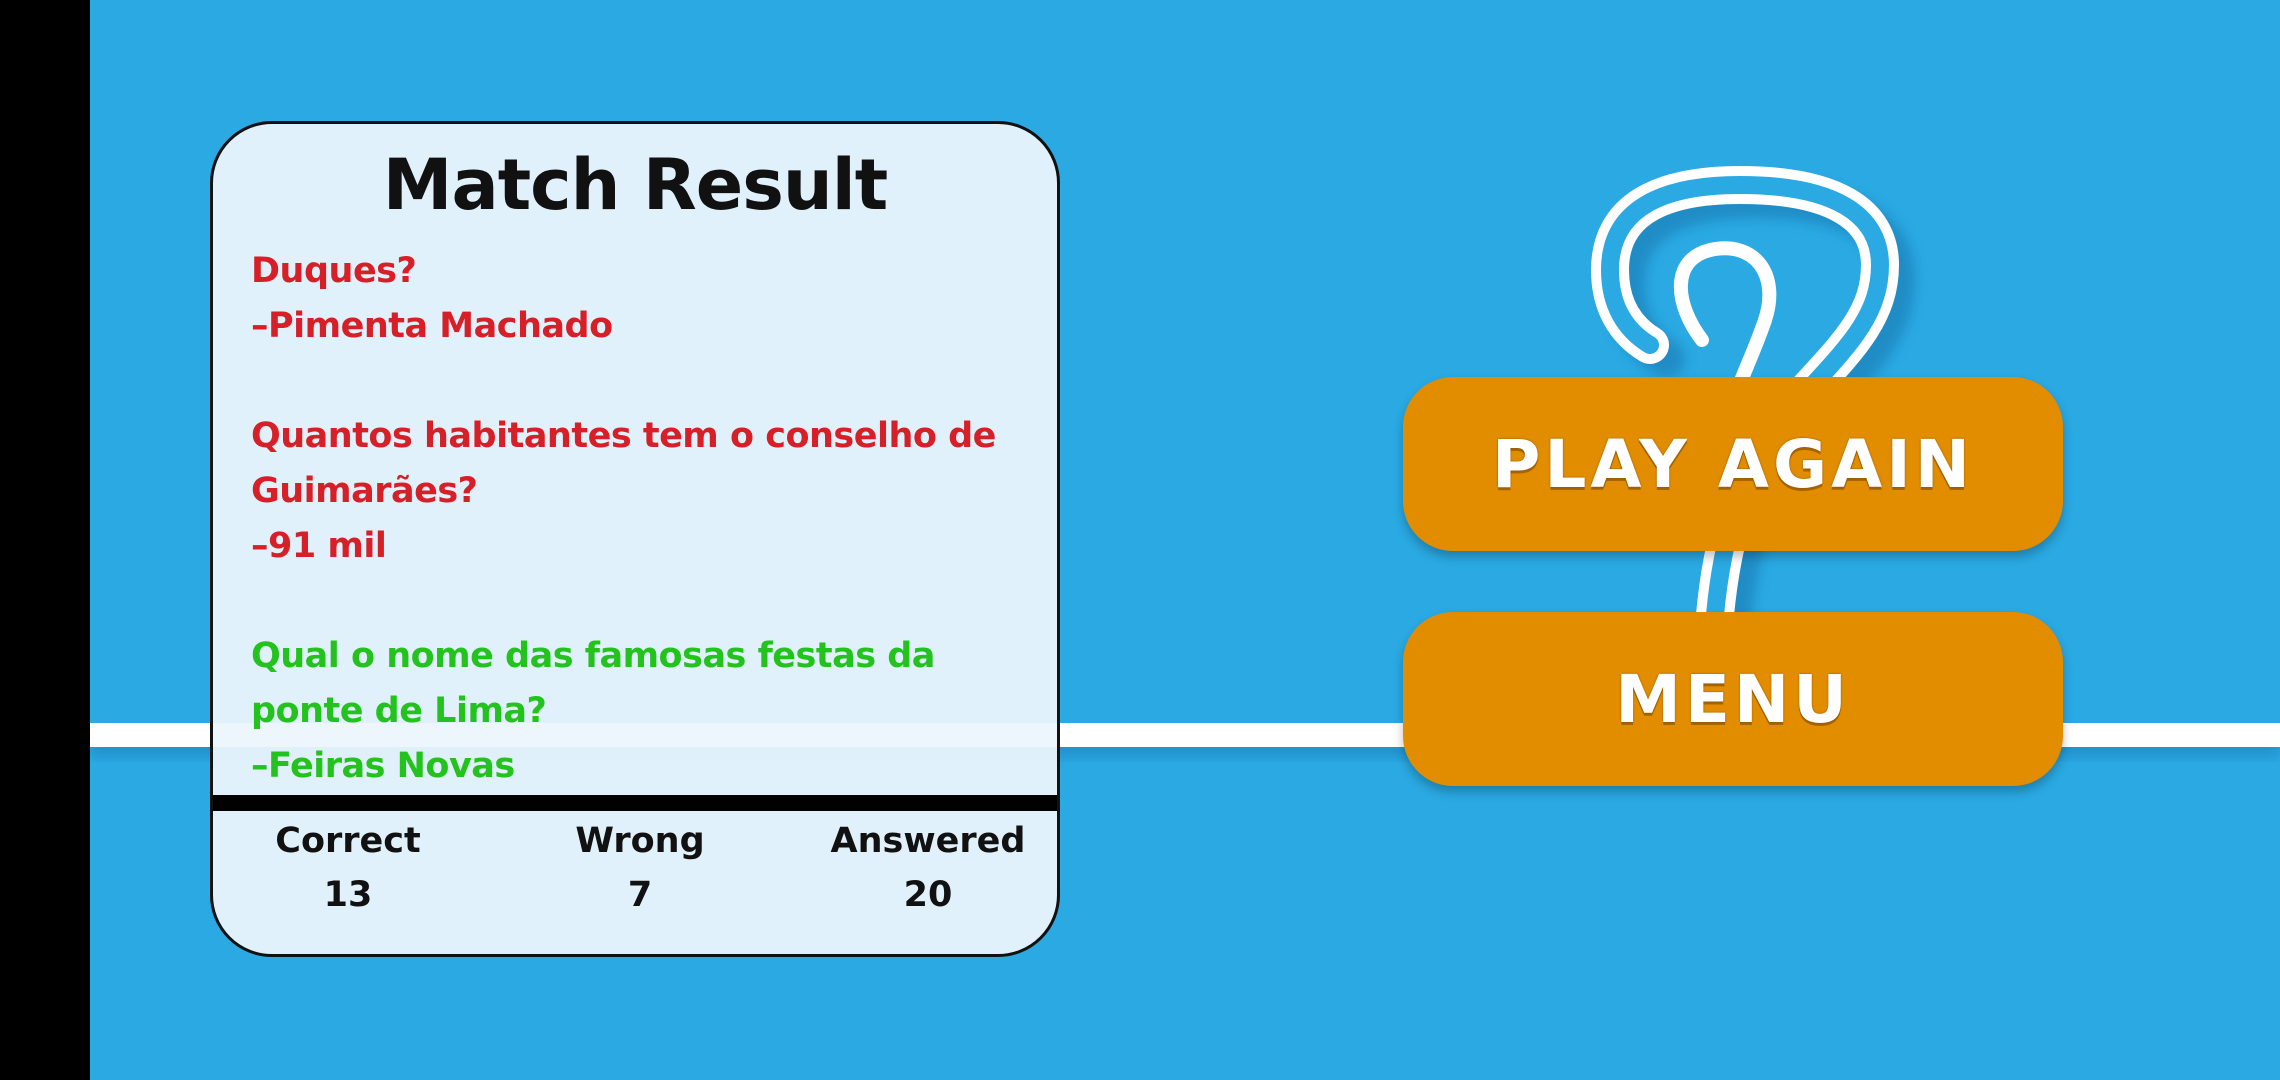 The width and height of the screenshot is (2280, 1080). I want to click on stats-divider, so click(635, 803).